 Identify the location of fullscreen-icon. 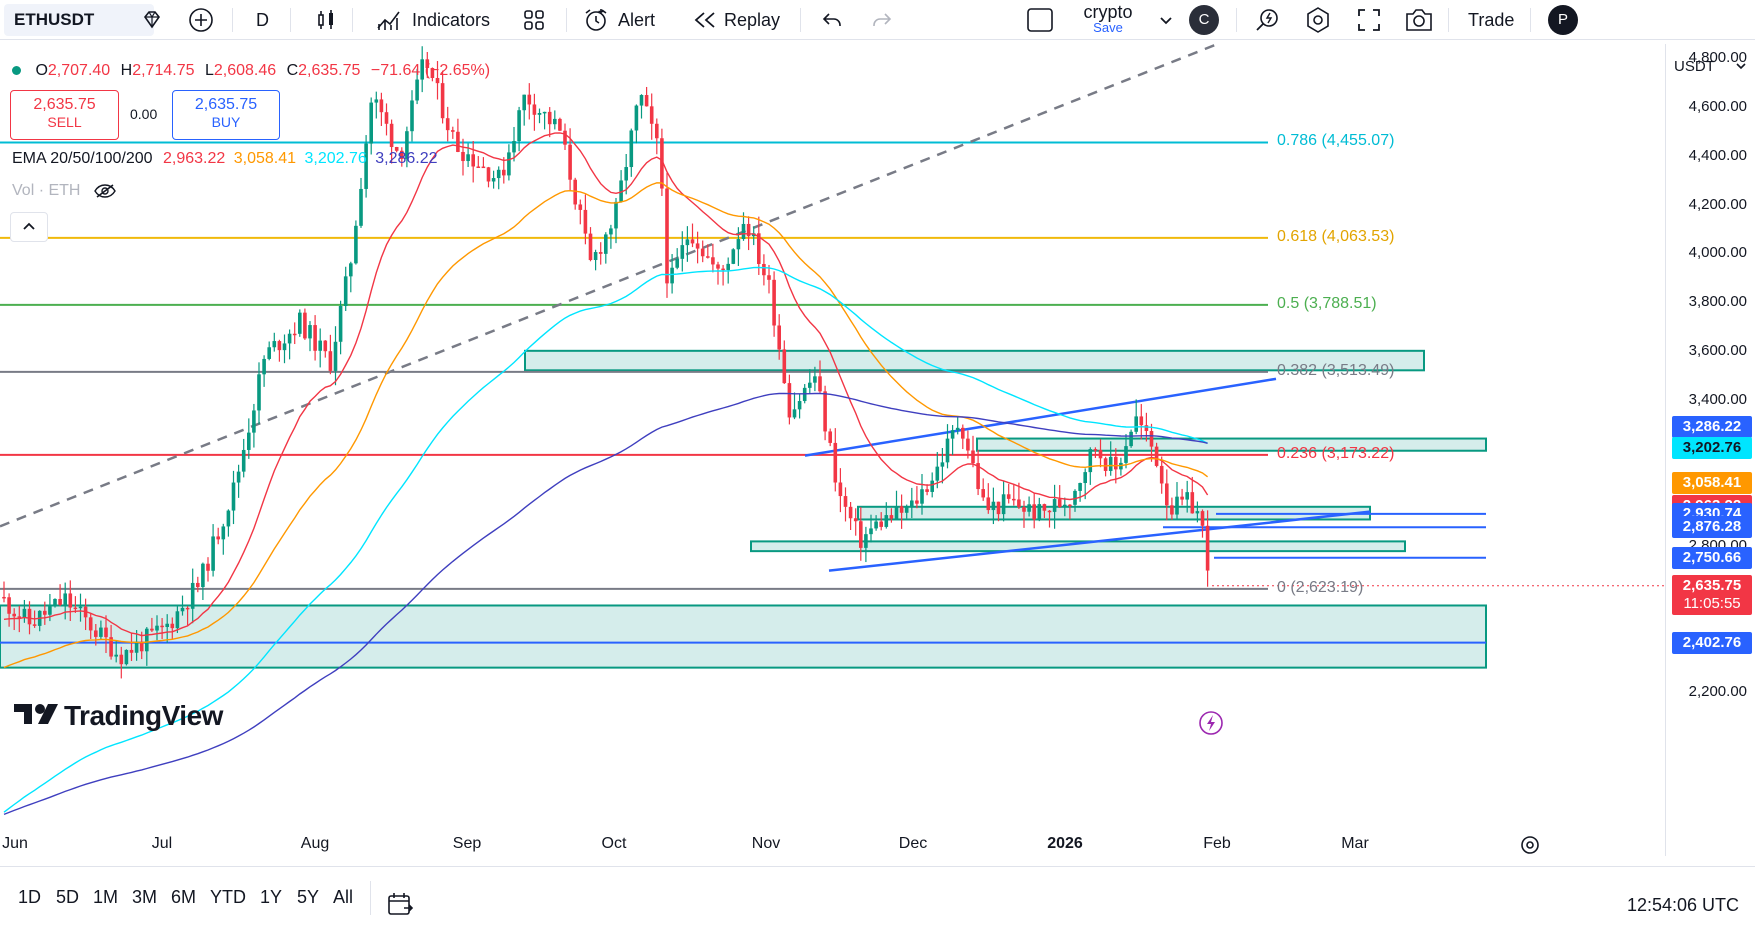
(1369, 20).